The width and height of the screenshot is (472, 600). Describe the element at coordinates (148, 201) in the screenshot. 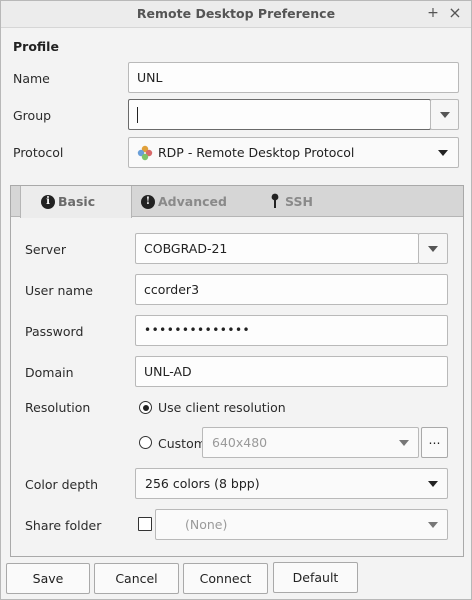

I see `exclamation-icon: !` at that location.